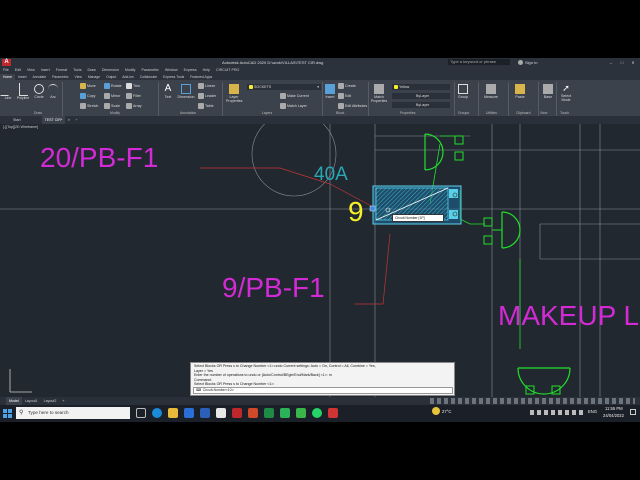 The image size is (640, 480). I want to click on windows-start-icon, so click(7, 413).